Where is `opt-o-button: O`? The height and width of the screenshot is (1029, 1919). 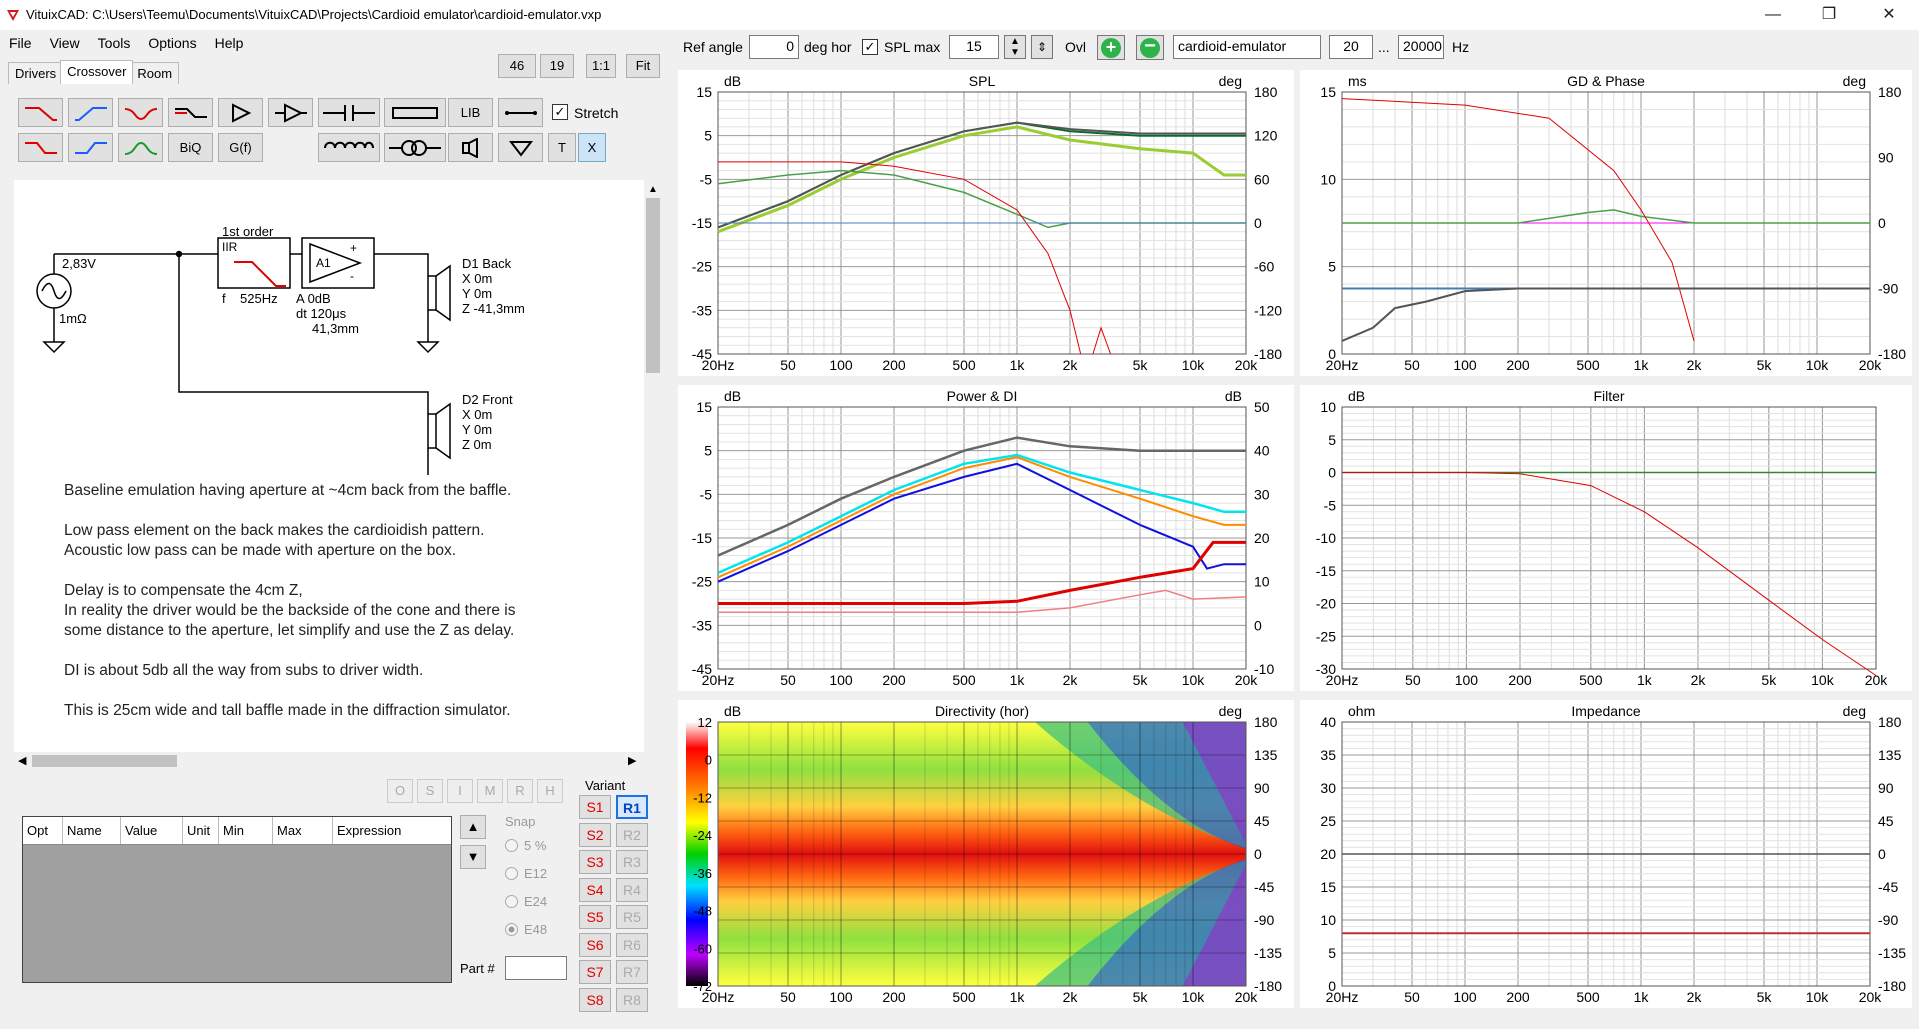 opt-o-button: O is located at coordinates (400, 791).